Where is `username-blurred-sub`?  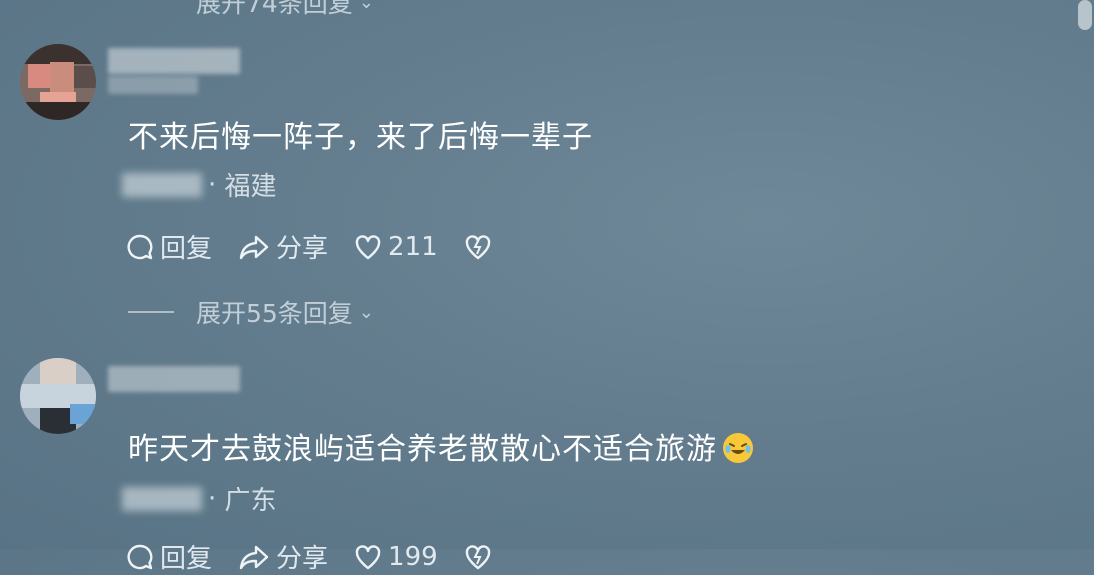
username-blurred-sub is located at coordinates (153, 85).